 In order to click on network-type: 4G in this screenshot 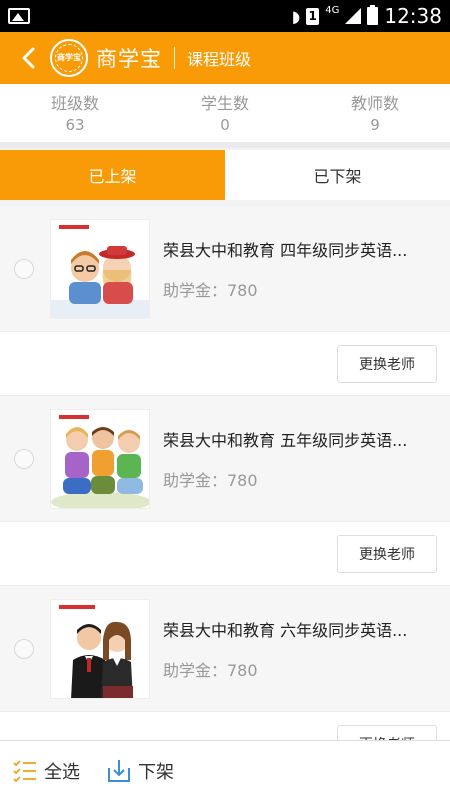, I will do `click(332, 10)`.